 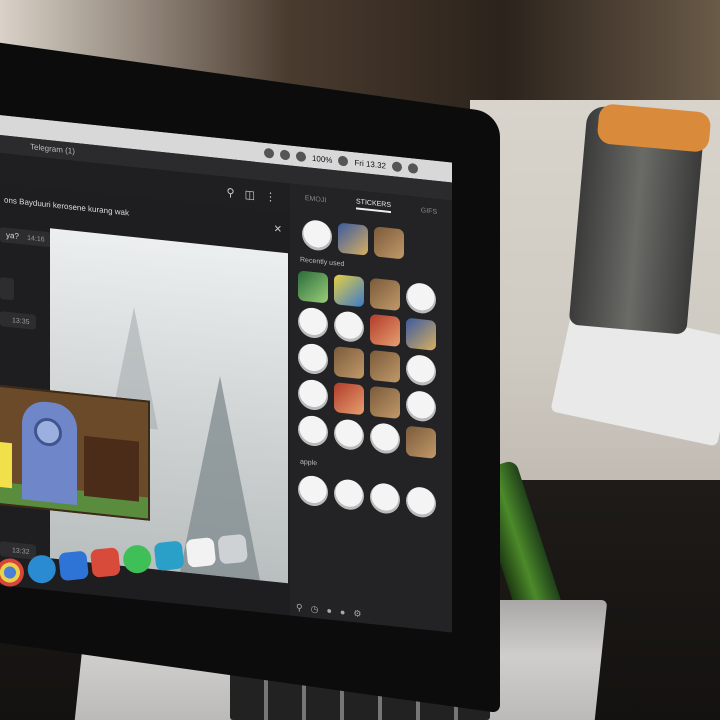 What do you see at coordinates (357, 614) in the screenshot?
I see `settings-icon: ⚙` at bounding box center [357, 614].